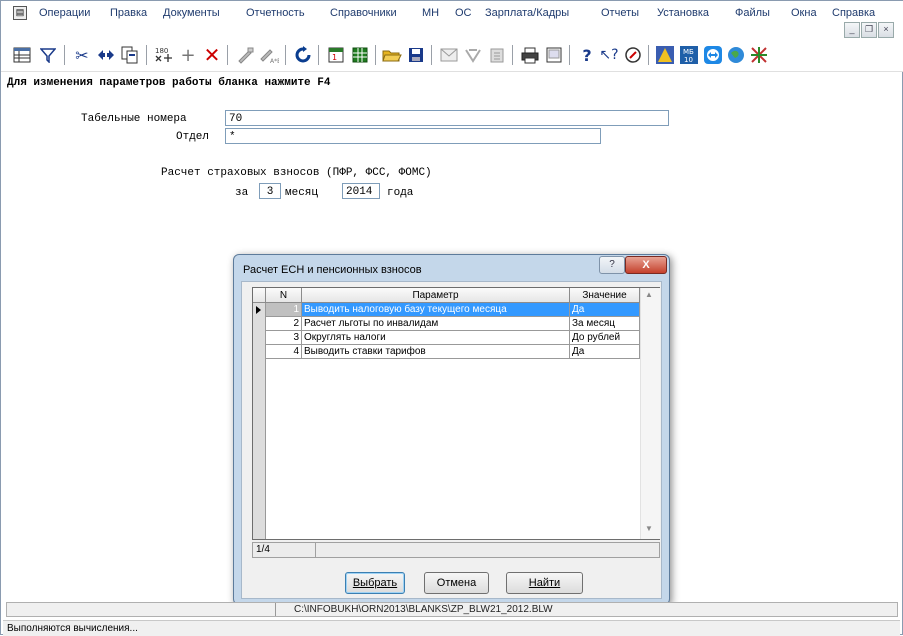  What do you see at coordinates (886, 30) in the screenshot?
I see `close-window-button: ×` at bounding box center [886, 30].